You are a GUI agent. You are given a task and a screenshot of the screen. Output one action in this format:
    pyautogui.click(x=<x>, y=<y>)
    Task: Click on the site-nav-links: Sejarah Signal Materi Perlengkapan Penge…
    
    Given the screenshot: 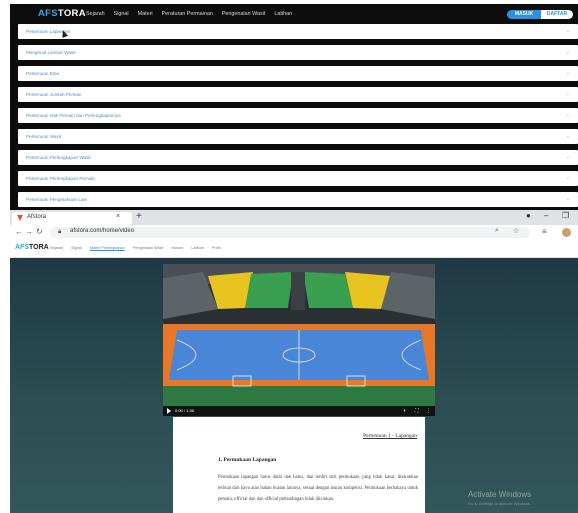 What is the action you would take?
    pyautogui.click(x=135, y=248)
    